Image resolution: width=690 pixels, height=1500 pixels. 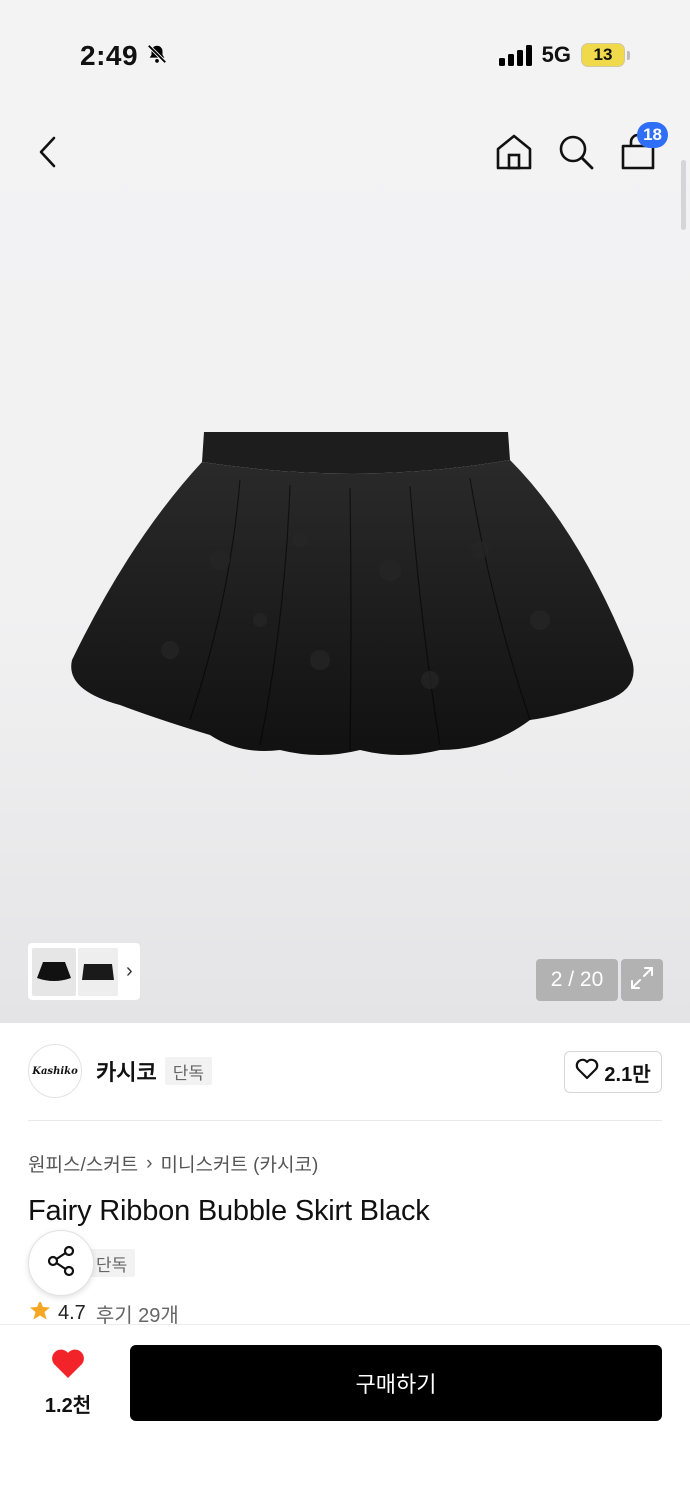 I want to click on bell-slash-icon, so click(x=157, y=56).